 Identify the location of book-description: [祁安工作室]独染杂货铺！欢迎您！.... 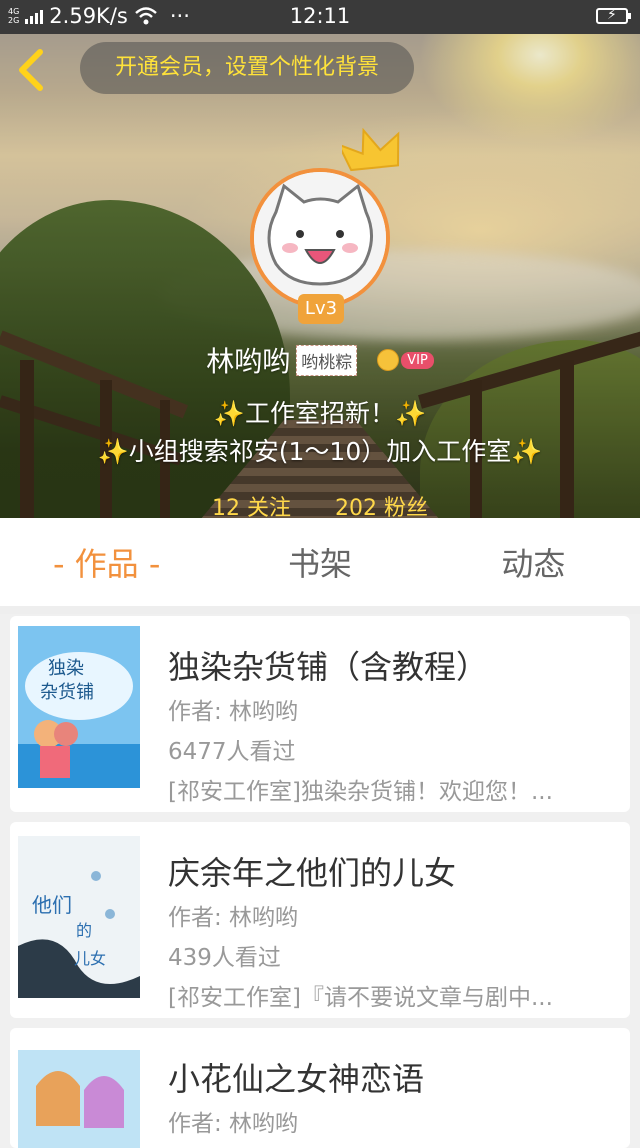
(360, 792).